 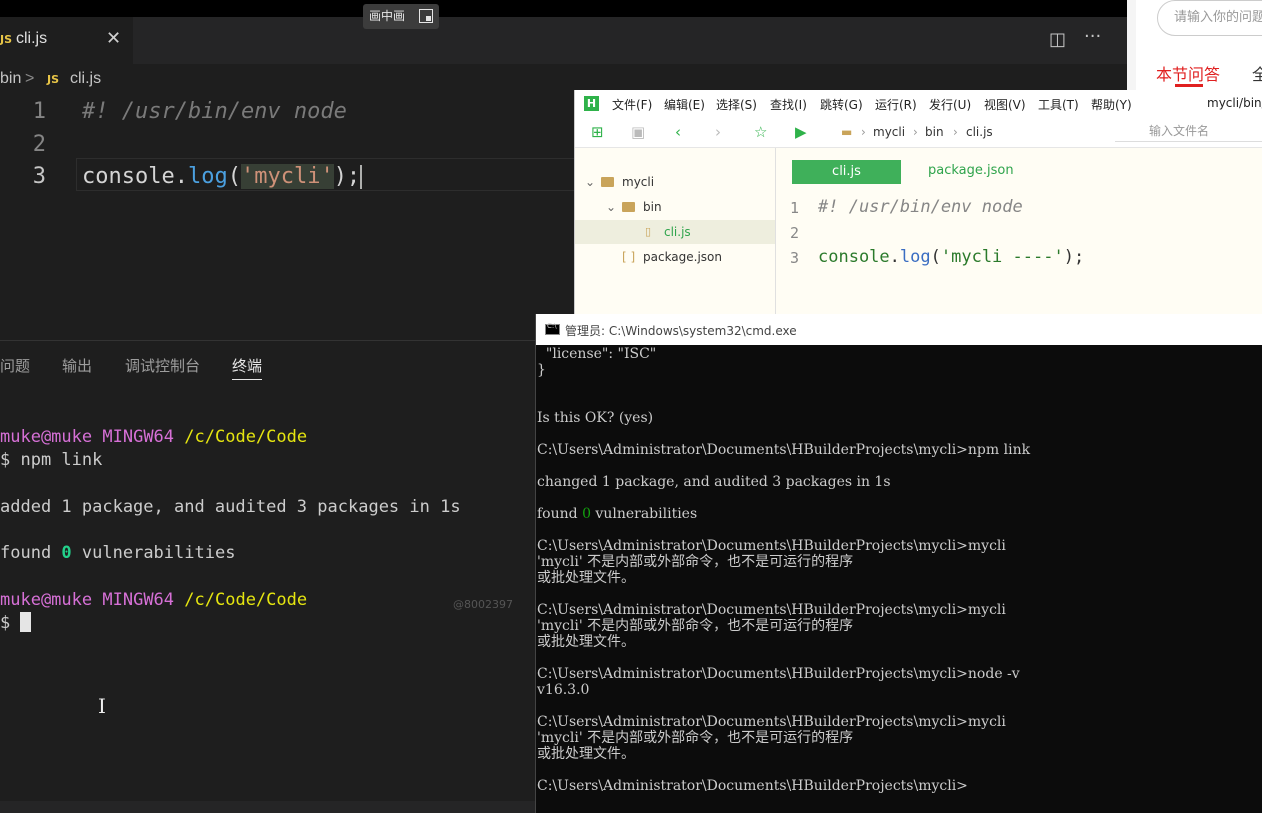 What do you see at coordinates (39, 176) in the screenshot?
I see `line-number: 3` at bounding box center [39, 176].